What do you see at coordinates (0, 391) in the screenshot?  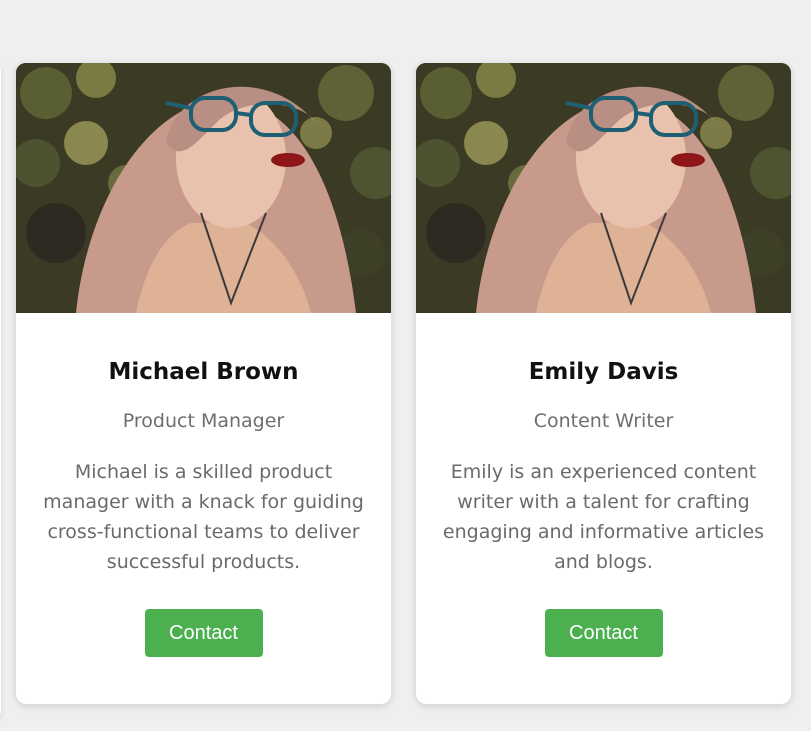 I see `offscreen-card-edge` at bounding box center [0, 391].